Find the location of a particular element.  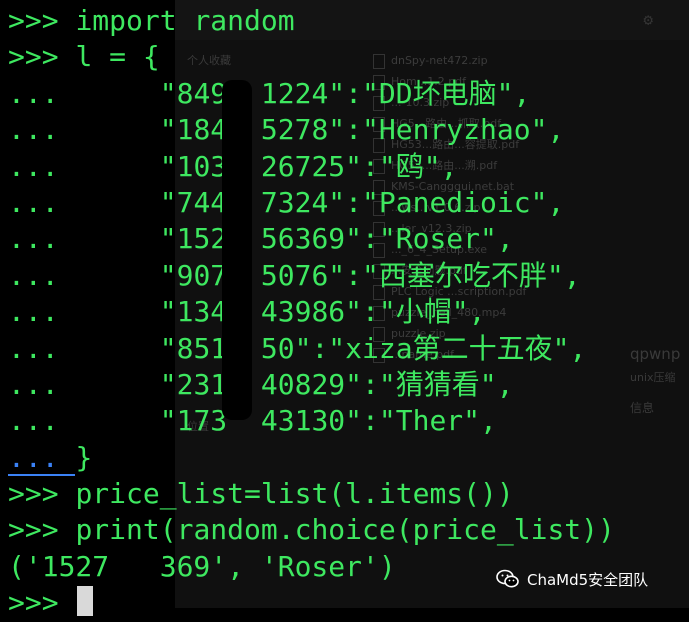

terminal-line: ... "849 1224":"DD坏电脑", is located at coordinates (311, 94).